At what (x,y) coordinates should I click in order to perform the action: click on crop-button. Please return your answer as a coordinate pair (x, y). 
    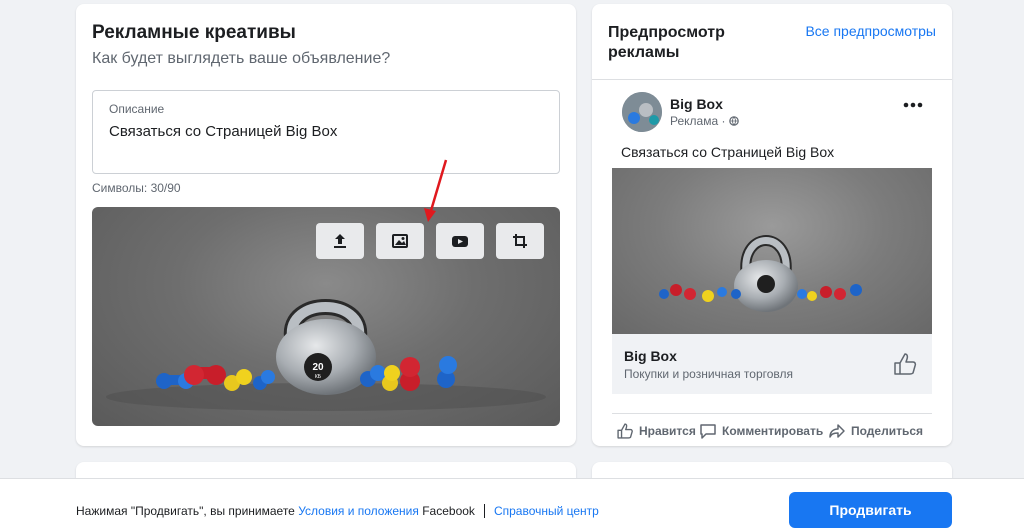
    Looking at the image, I should click on (520, 241).